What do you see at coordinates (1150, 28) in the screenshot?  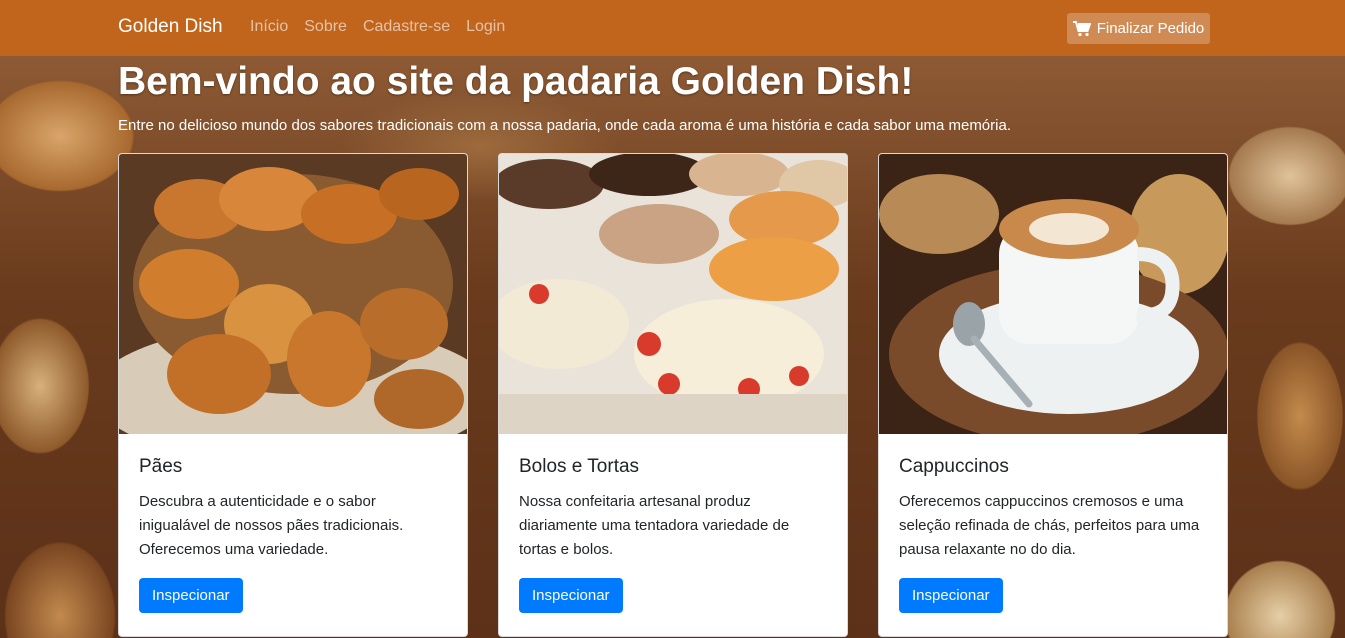 I see `finalizar-pedido-label: Finalizar Pedido` at bounding box center [1150, 28].